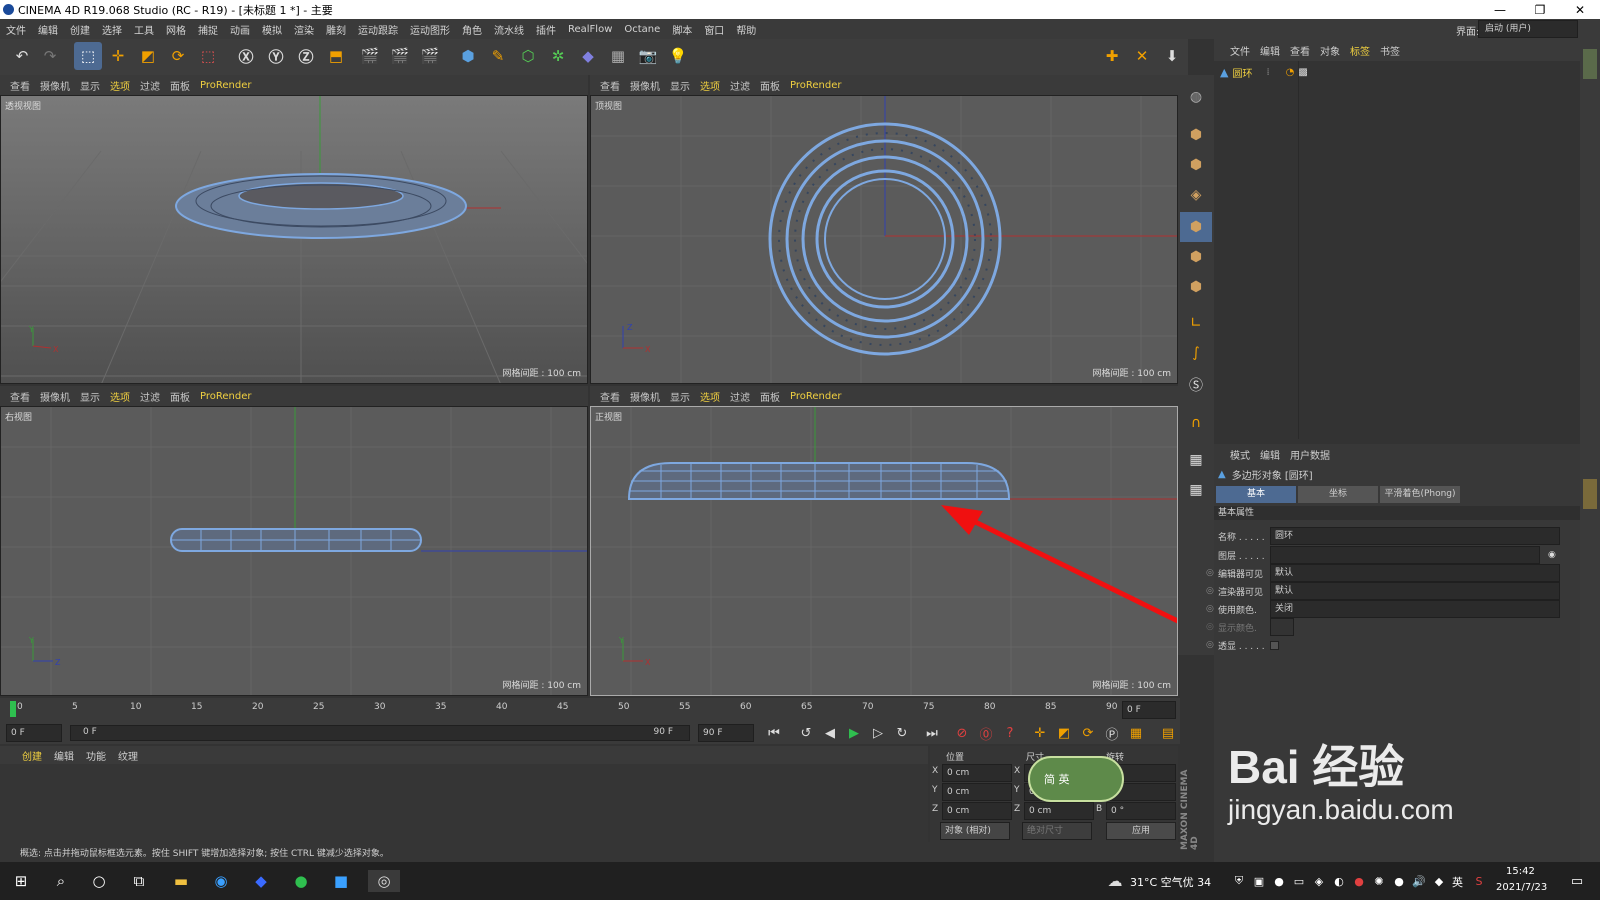 The width and height of the screenshot is (1600, 900). I want to click on menu-select: 选择, so click(112, 29).